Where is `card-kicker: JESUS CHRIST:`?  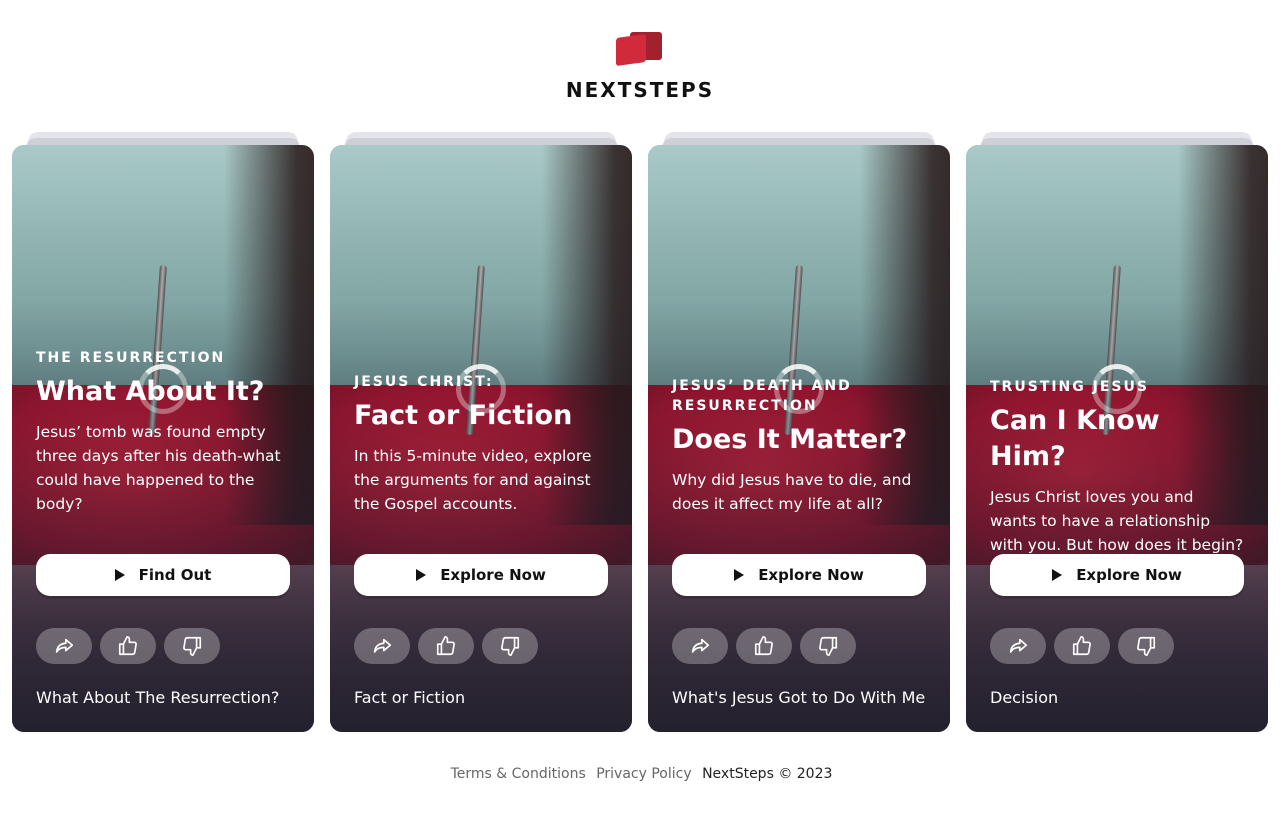 card-kicker: JESUS CHRIST: is located at coordinates (424, 382).